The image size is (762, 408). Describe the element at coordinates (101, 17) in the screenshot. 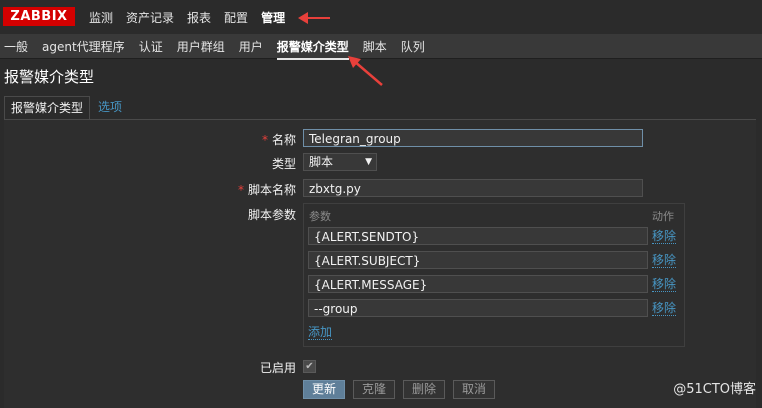

I see `menu-item-monitoring: 监测` at that location.